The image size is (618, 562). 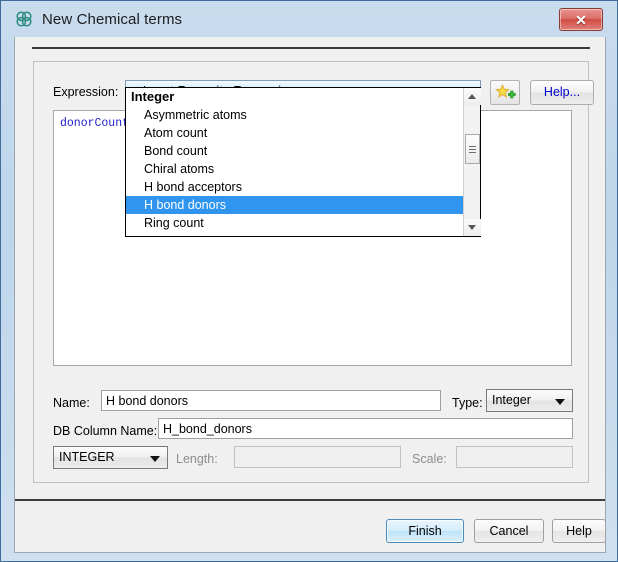 What do you see at coordinates (509, 531) in the screenshot?
I see `cancel-button: Cancel` at bounding box center [509, 531].